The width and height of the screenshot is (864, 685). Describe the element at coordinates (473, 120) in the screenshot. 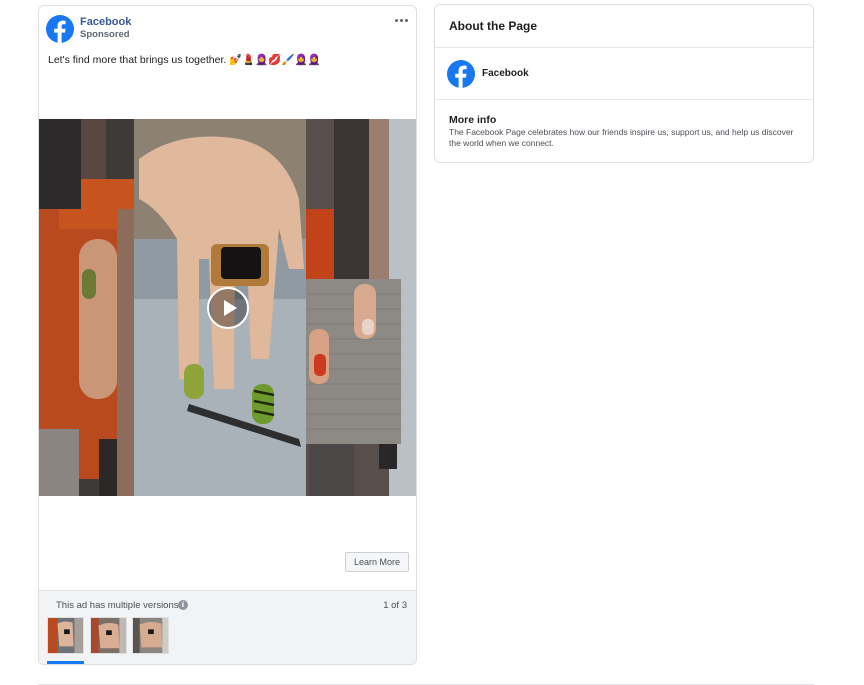

I see `more-info-title: More info` at that location.